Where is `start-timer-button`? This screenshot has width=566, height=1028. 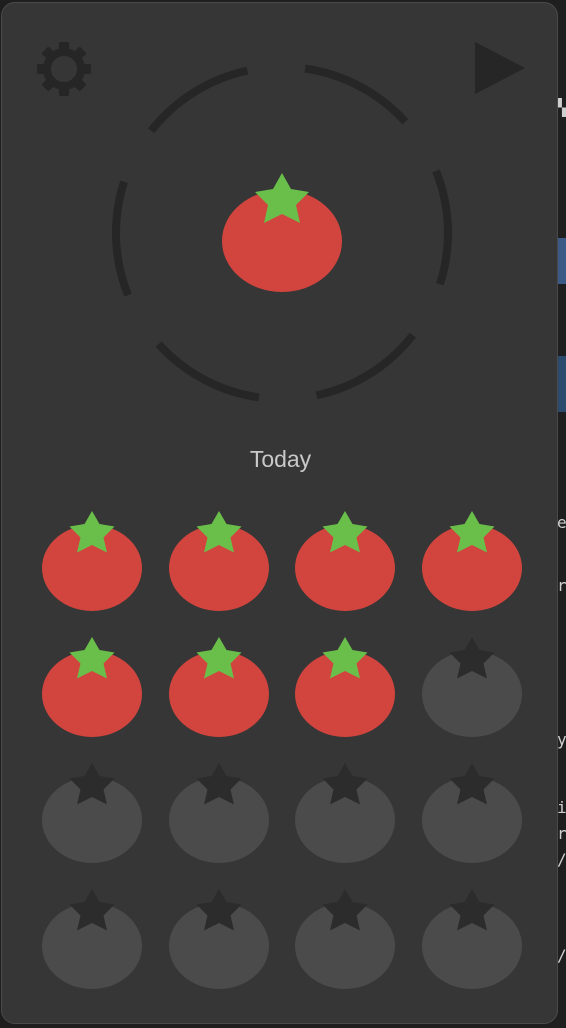
start-timer-button is located at coordinates (500, 69).